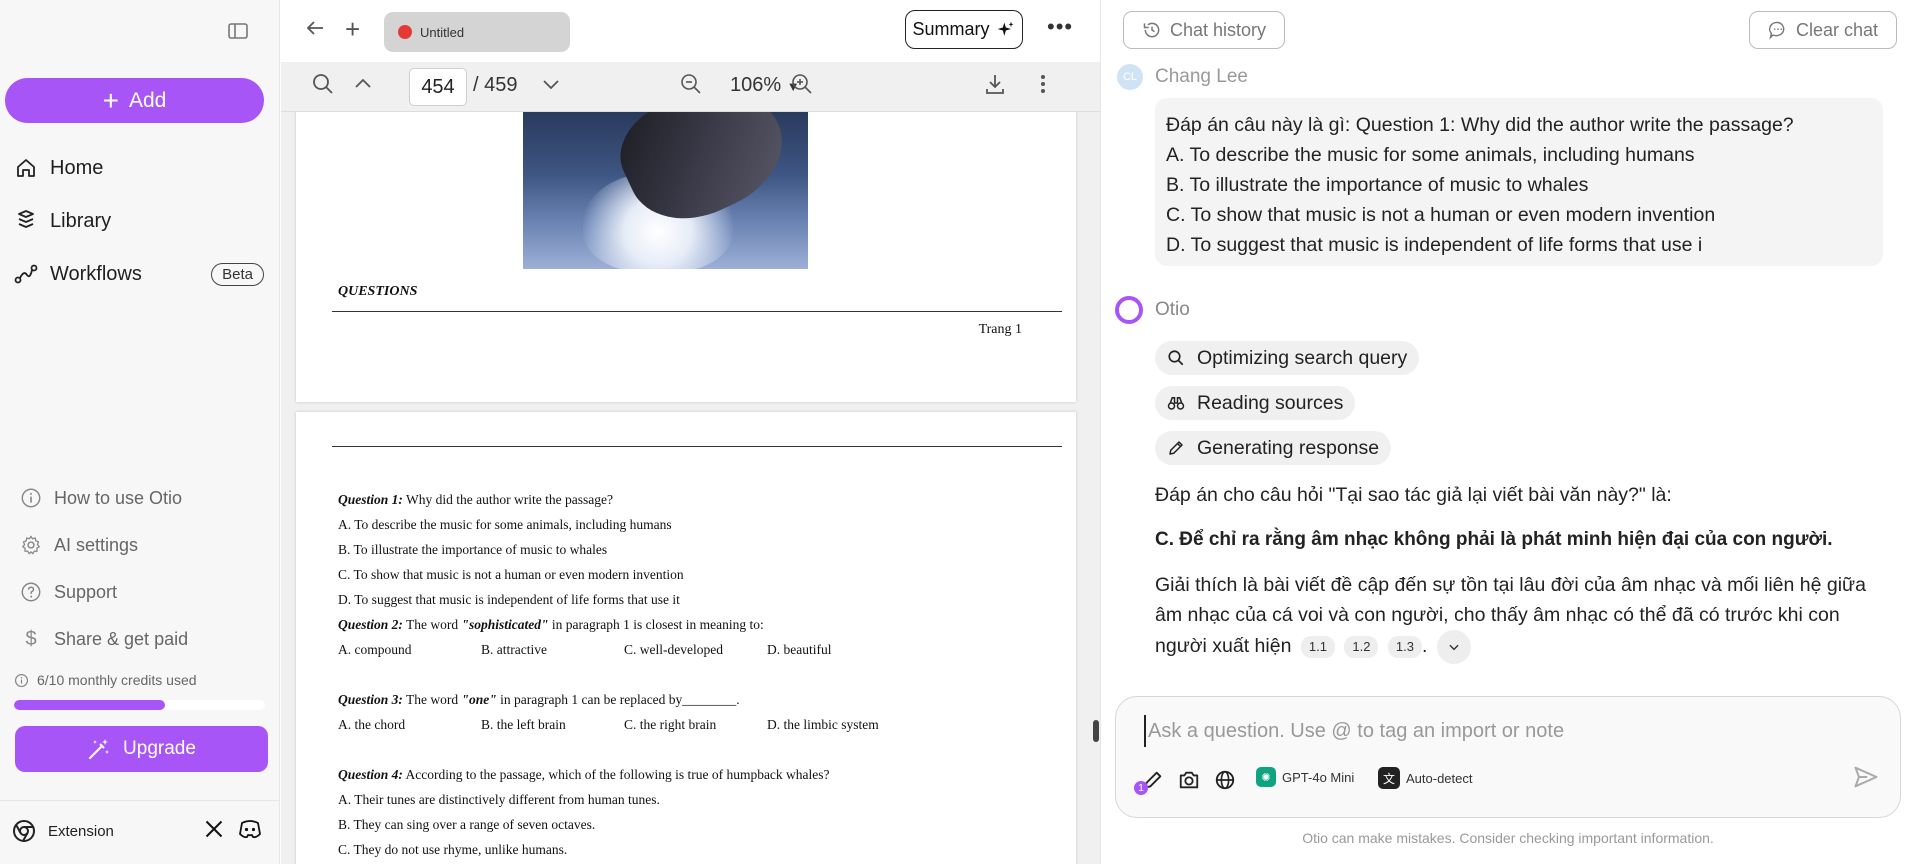 The height and width of the screenshot is (864, 1914). I want to click on chat-input, so click(1504, 731).